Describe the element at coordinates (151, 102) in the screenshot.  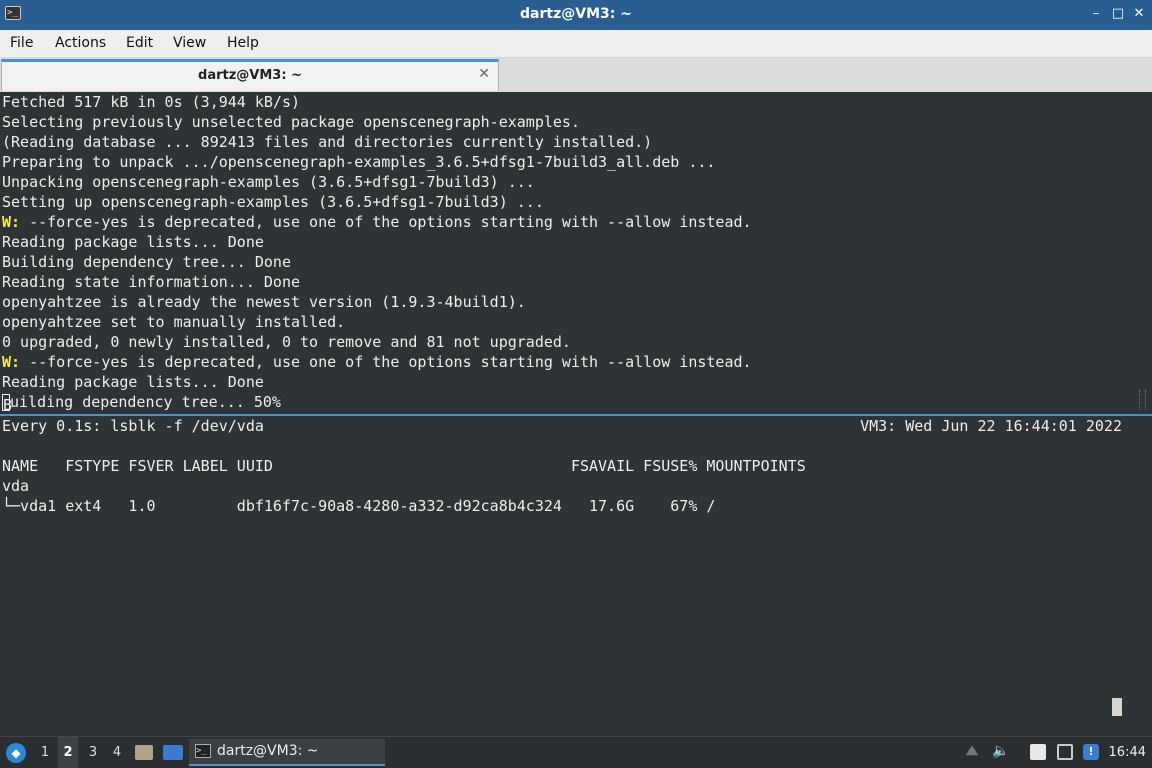
I see `terminal-line-text: Fetched 517 kB in 0s (3,944 kB/s)` at that location.